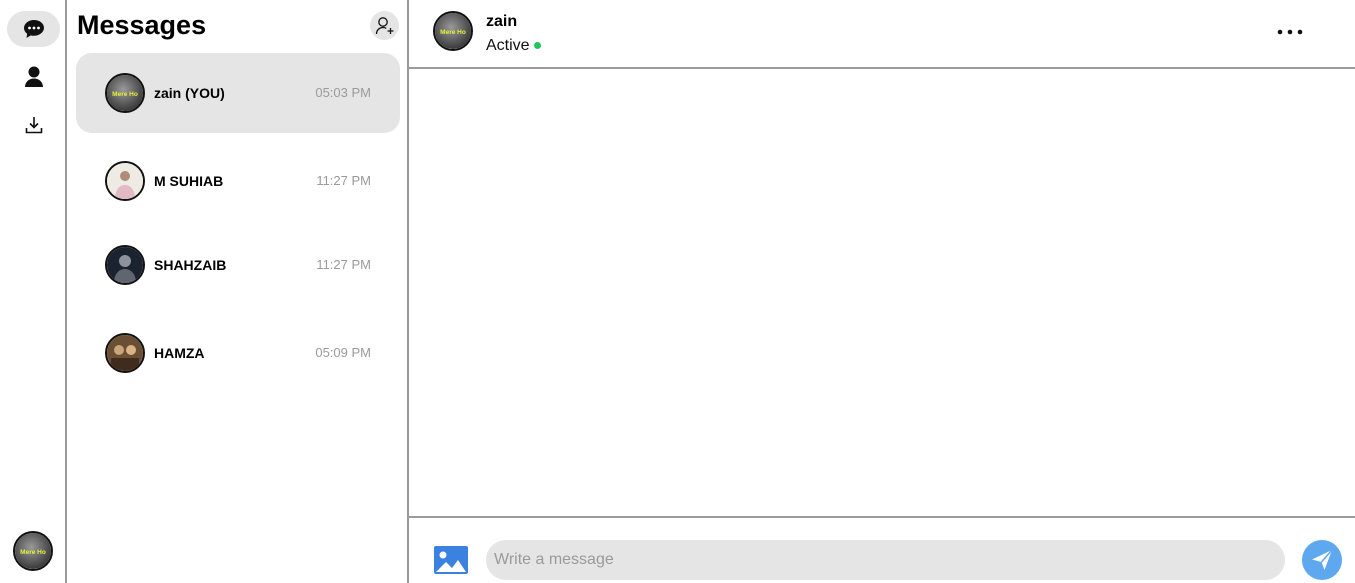 The image size is (1355, 583). I want to click on chat-header: Mere Ho zain Active, so click(882, 34).